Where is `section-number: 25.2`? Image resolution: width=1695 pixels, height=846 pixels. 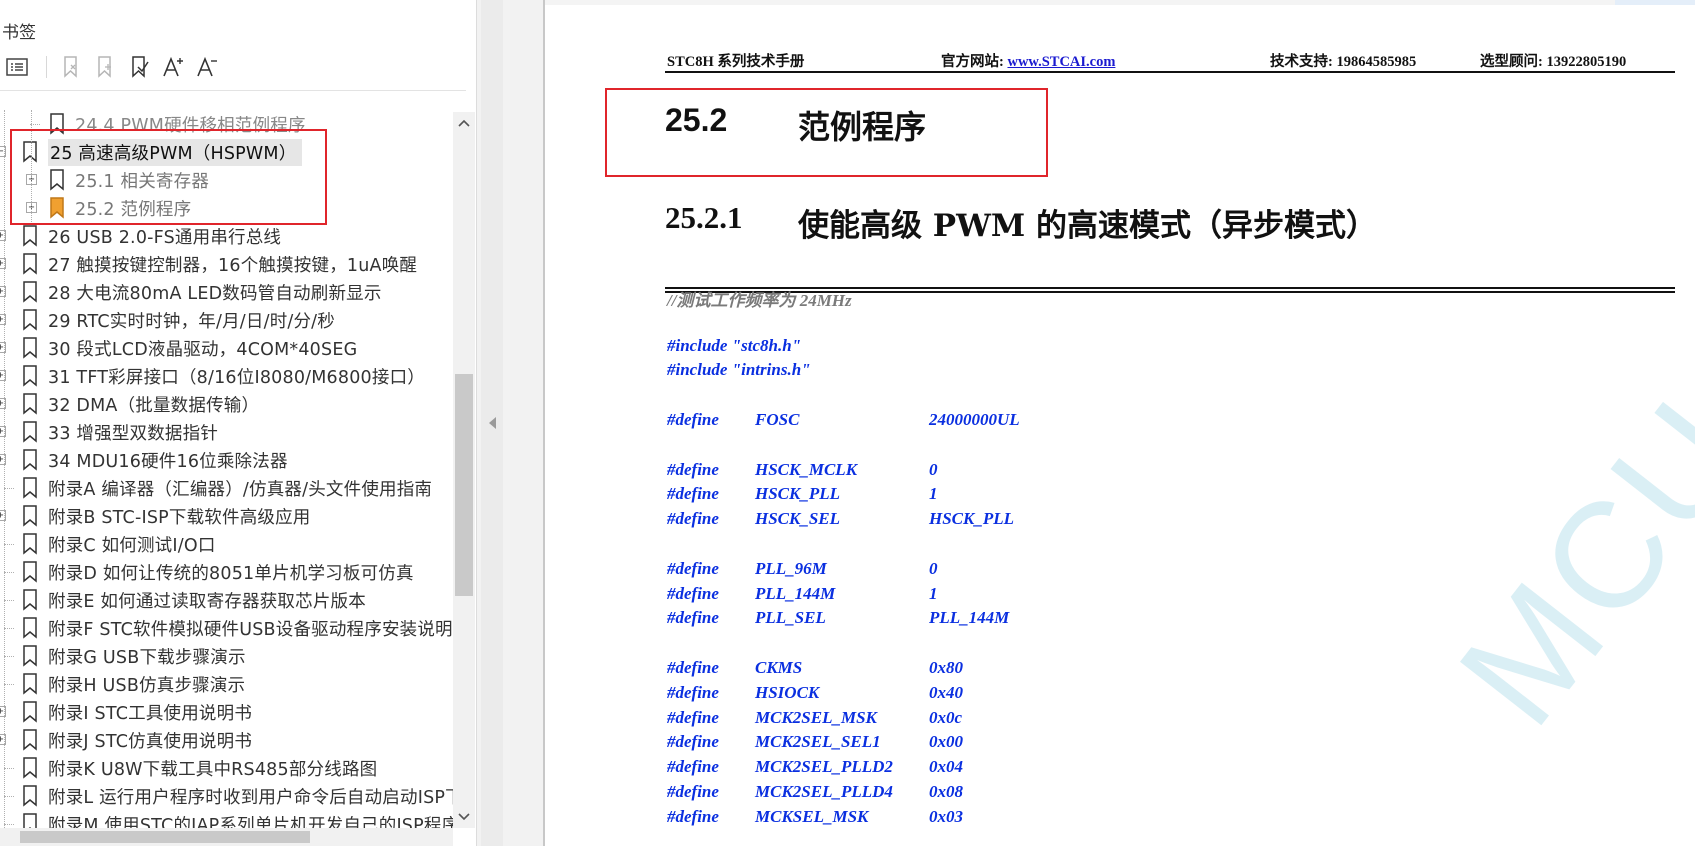
section-number: 25.2 is located at coordinates (696, 120).